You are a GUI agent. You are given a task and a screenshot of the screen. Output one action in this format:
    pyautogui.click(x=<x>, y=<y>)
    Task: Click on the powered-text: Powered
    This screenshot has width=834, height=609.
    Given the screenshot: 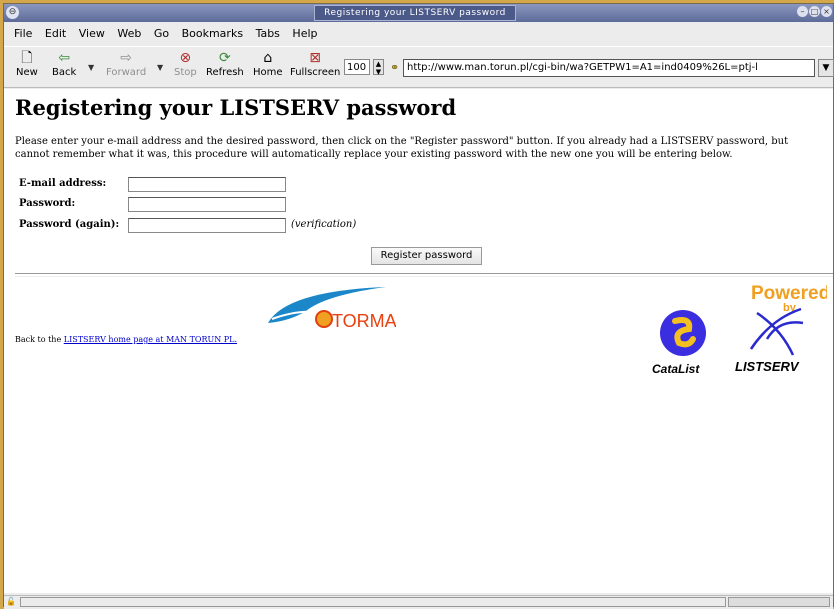 What is the action you would take?
    pyautogui.click(x=789, y=293)
    